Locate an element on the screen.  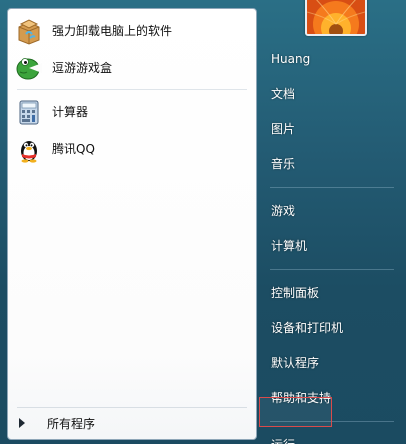
program-item-qq: 腾讯QQ is located at coordinates (132, 148).